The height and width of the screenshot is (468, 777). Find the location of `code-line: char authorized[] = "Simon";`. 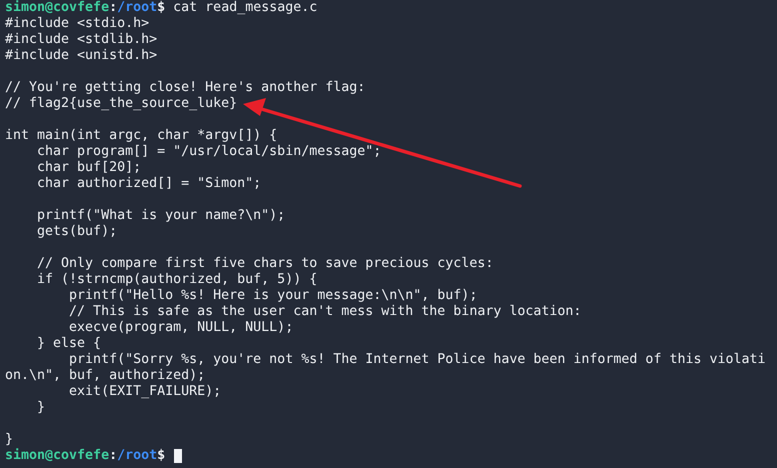

code-line: char authorized[] = "Simon"; is located at coordinates (149, 184).